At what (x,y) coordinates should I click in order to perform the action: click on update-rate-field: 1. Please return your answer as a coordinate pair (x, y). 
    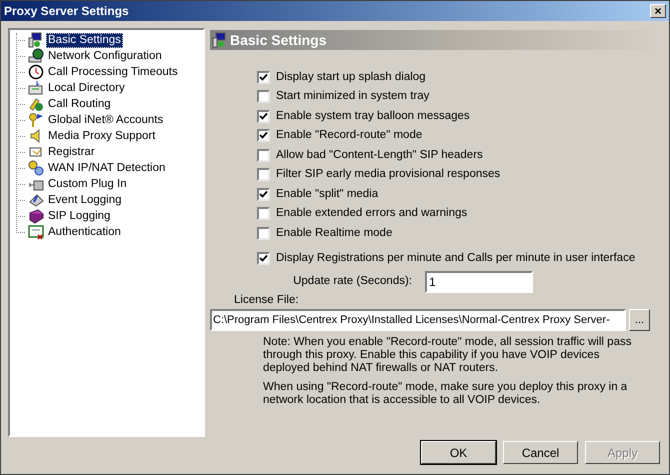
    Looking at the image, I should click on (479, 282).